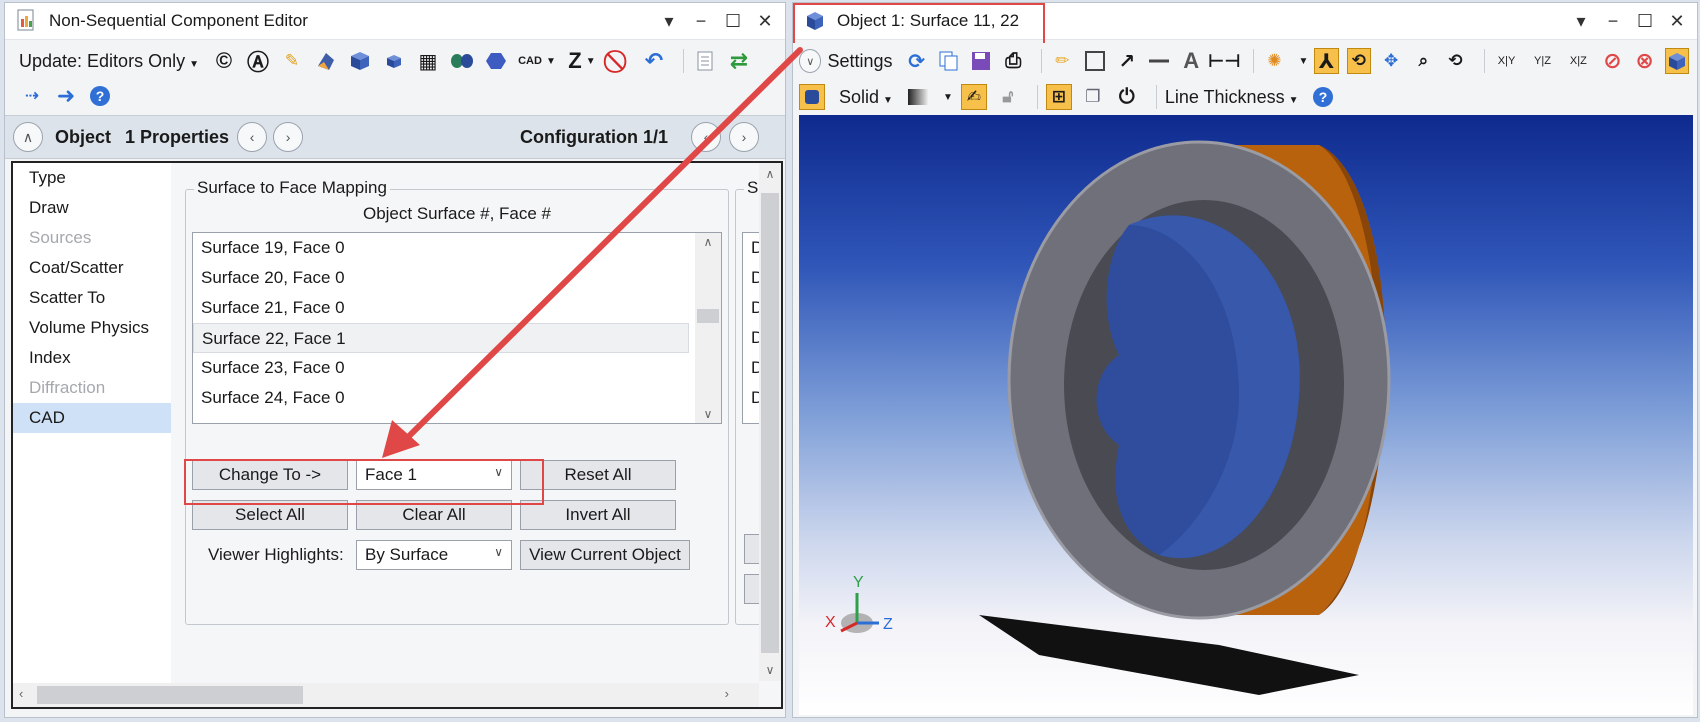 Image resolution: width=1700 pixels, height=722 pixels. I want to click on annotation-arrow-overlay, so click(592, 252).